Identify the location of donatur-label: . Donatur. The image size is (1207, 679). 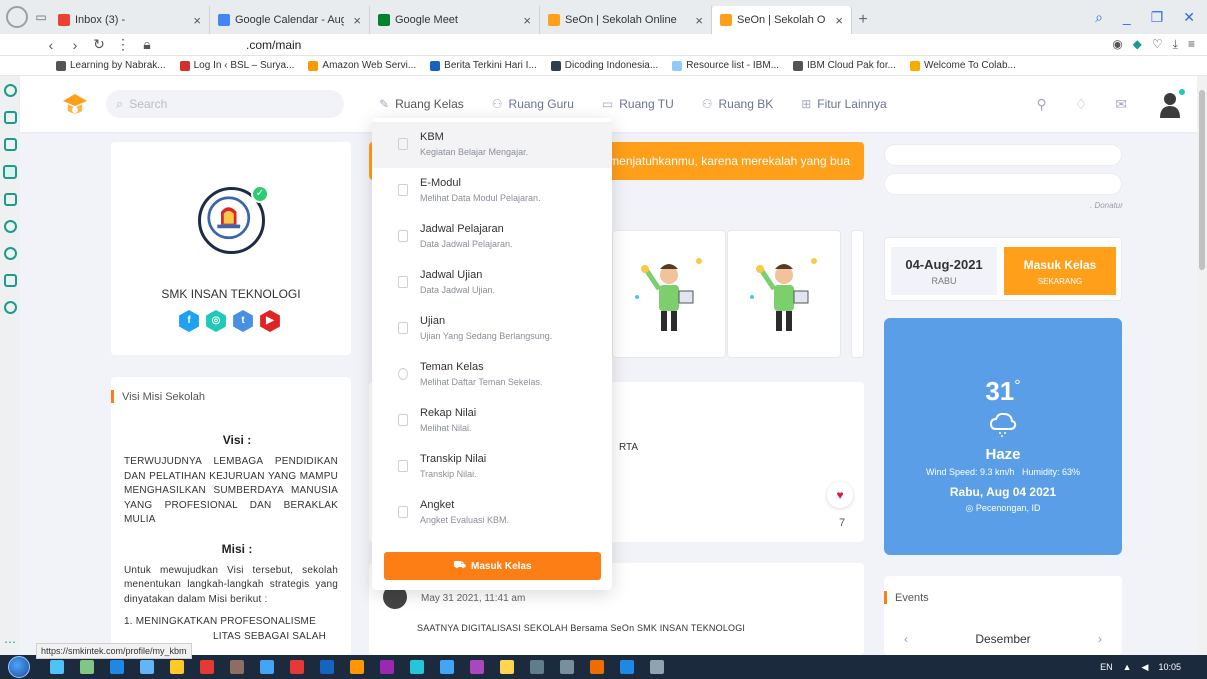
(1106, 205).